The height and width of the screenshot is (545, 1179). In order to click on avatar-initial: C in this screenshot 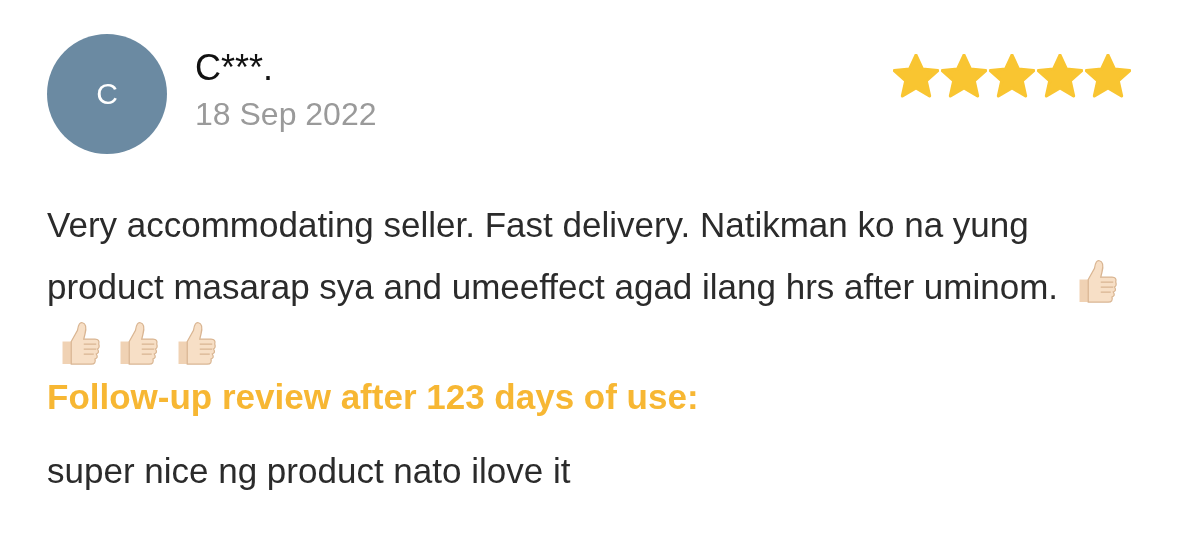, I will do `click(107, 94)`.